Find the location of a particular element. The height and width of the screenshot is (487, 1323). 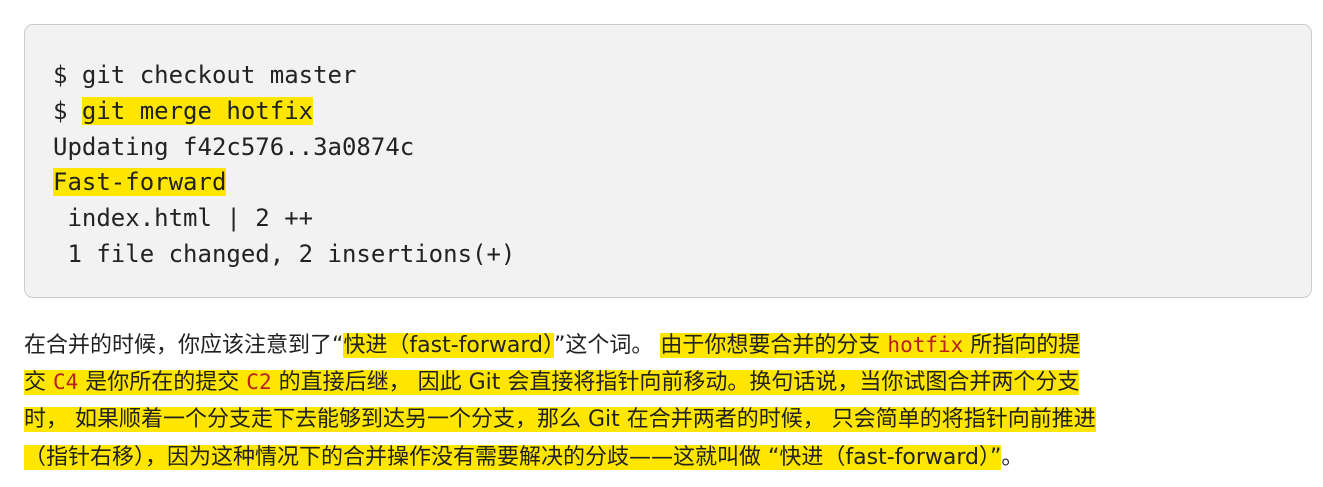

code-line-5: index.html | 2 ++ is located at coordinates (183, 218).